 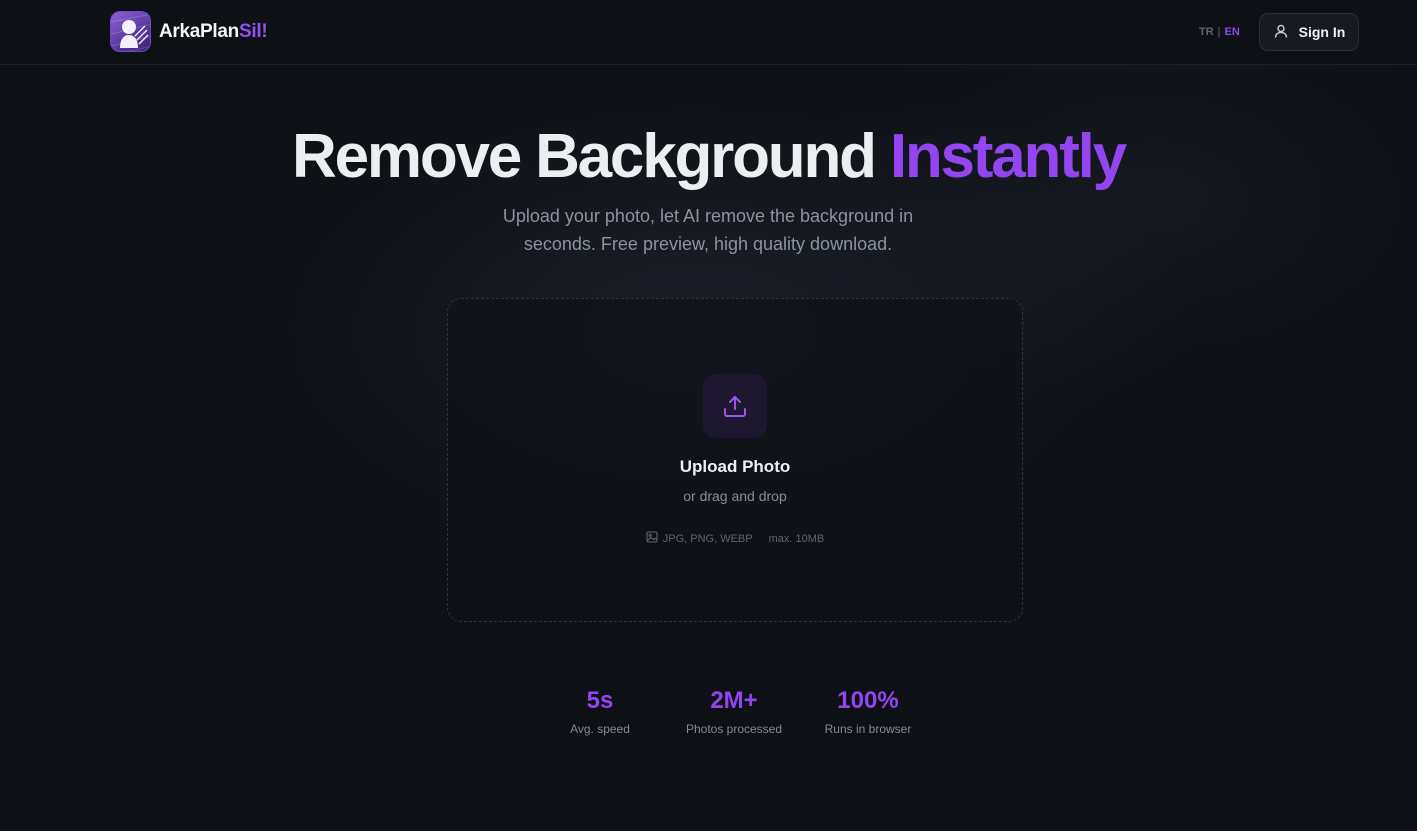 What do you see at coordinates (735, 406) in the screenshot?
I see `upload-icon` at bounding box center [735, 406].